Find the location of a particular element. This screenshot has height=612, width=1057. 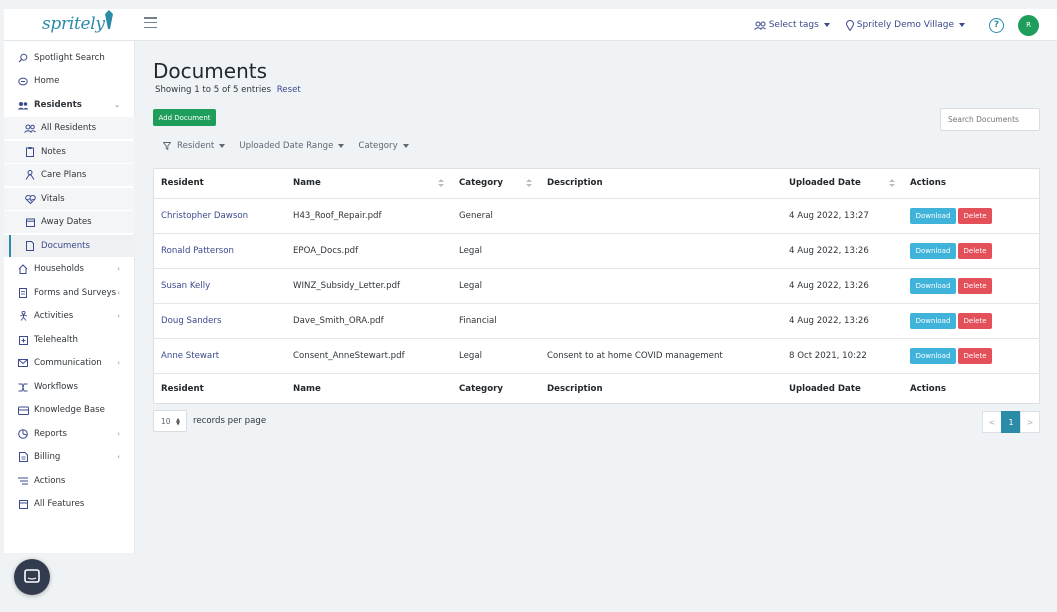

logo-text: spritely is located at coordinates (73, 24).